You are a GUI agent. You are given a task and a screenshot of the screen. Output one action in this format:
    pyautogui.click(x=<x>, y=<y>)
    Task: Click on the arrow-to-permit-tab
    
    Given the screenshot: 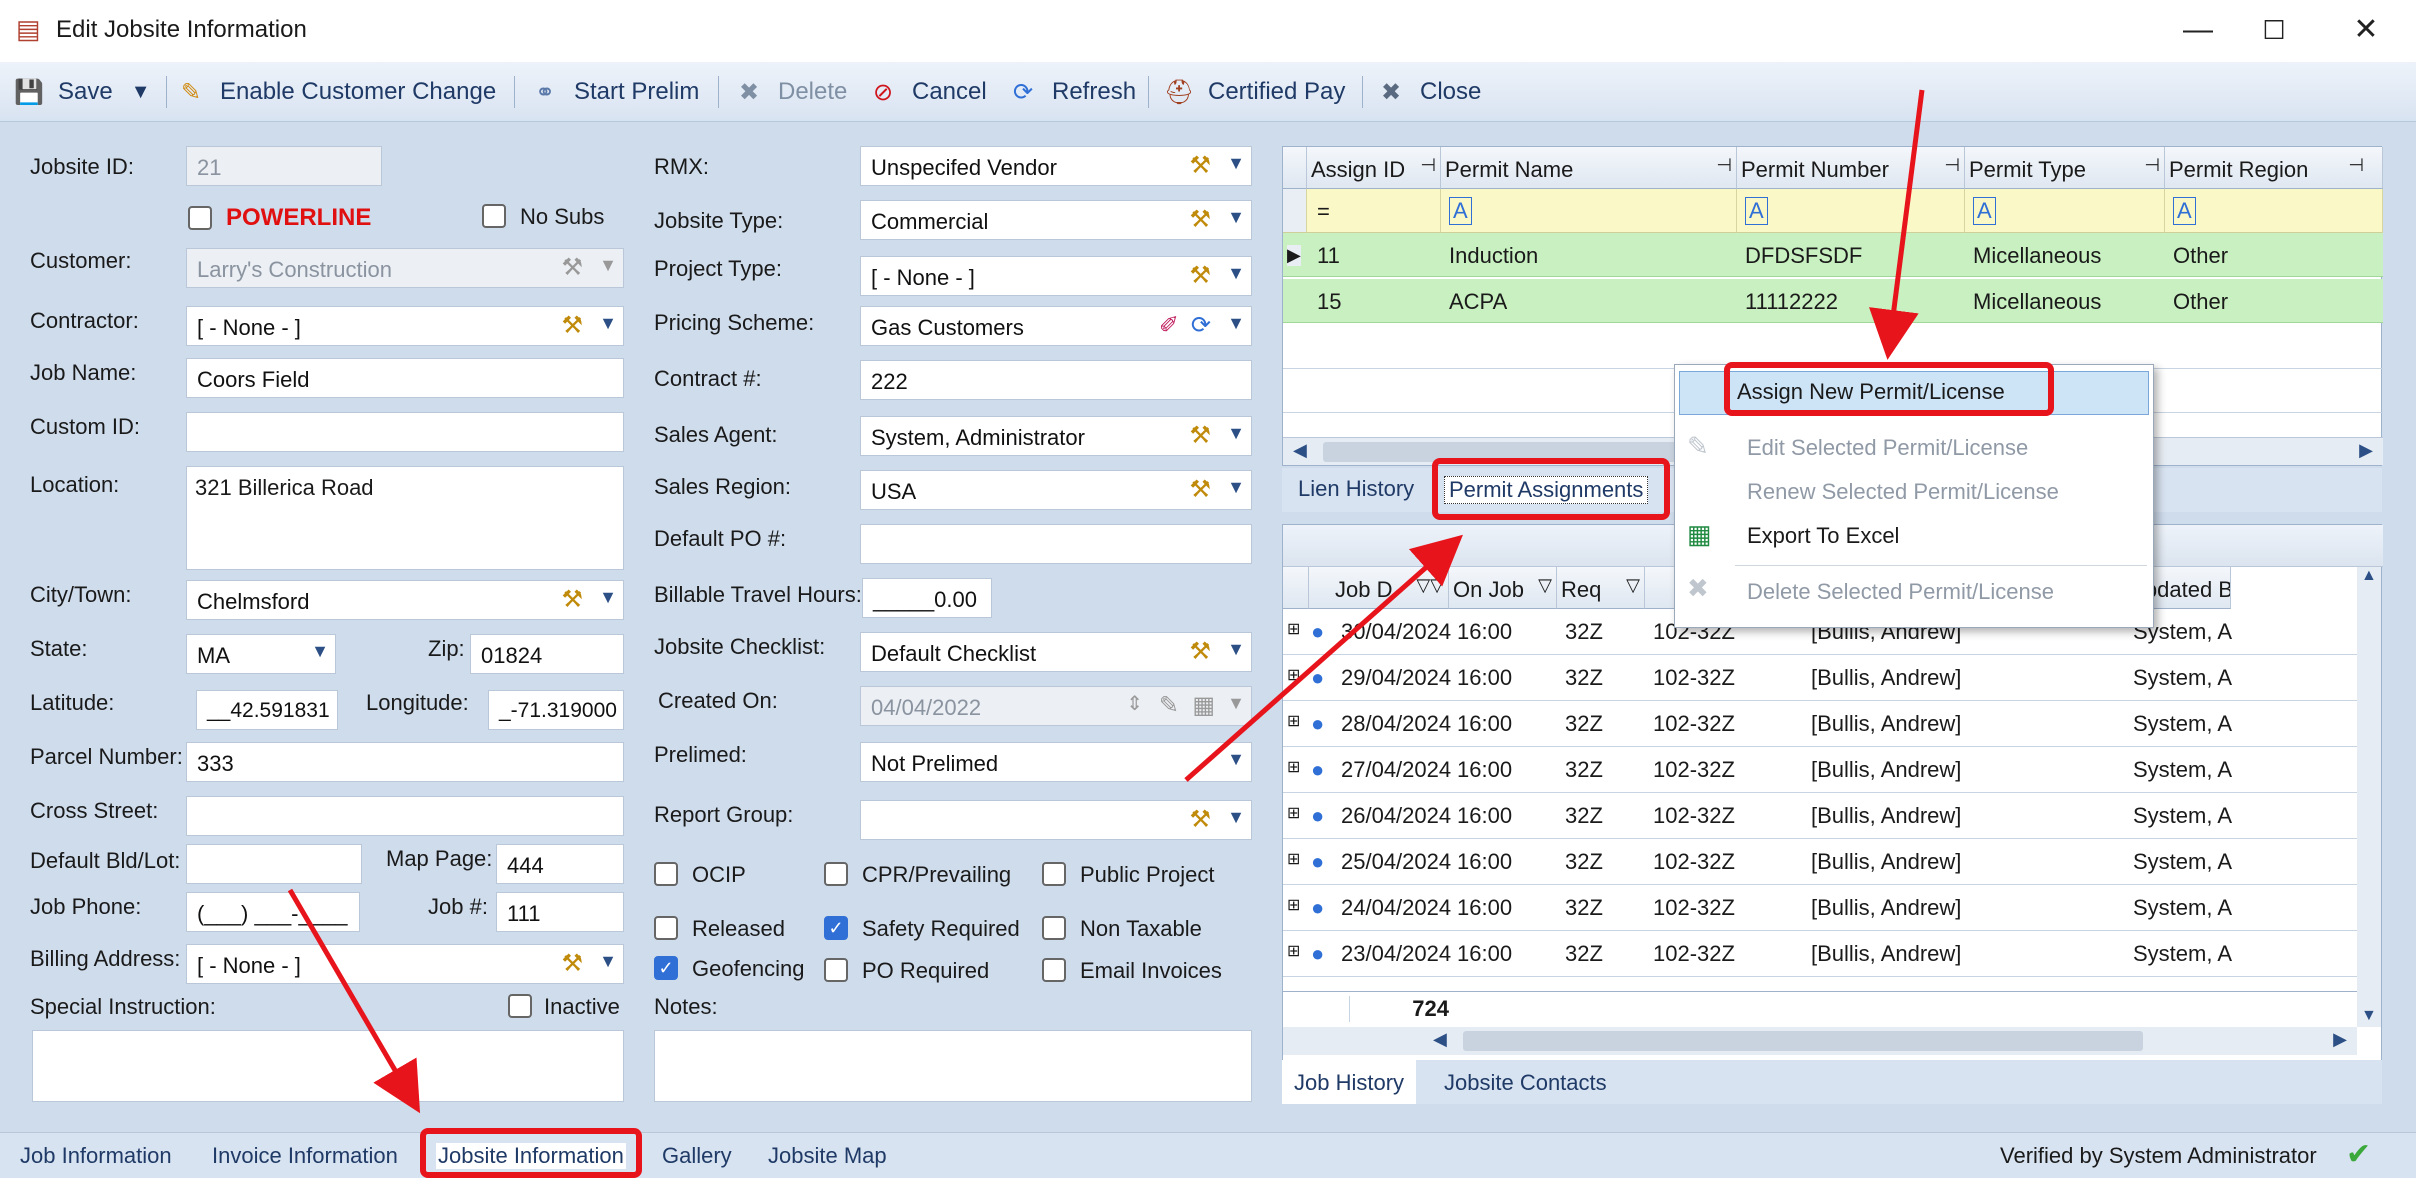 What is the action you would take?
    pyautogui.click(x=1323, y=658)
    